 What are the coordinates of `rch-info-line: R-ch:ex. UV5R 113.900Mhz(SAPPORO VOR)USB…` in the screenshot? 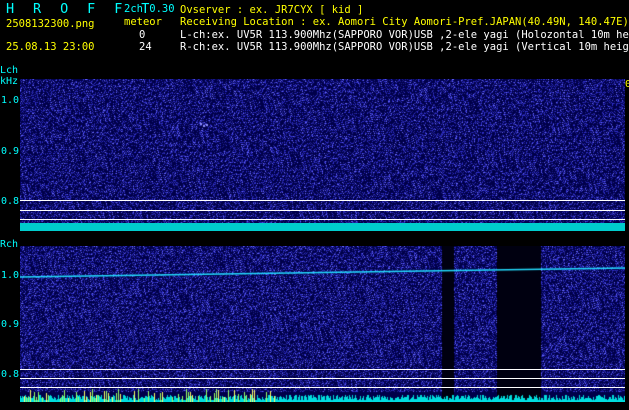 It's located at (404, 47).